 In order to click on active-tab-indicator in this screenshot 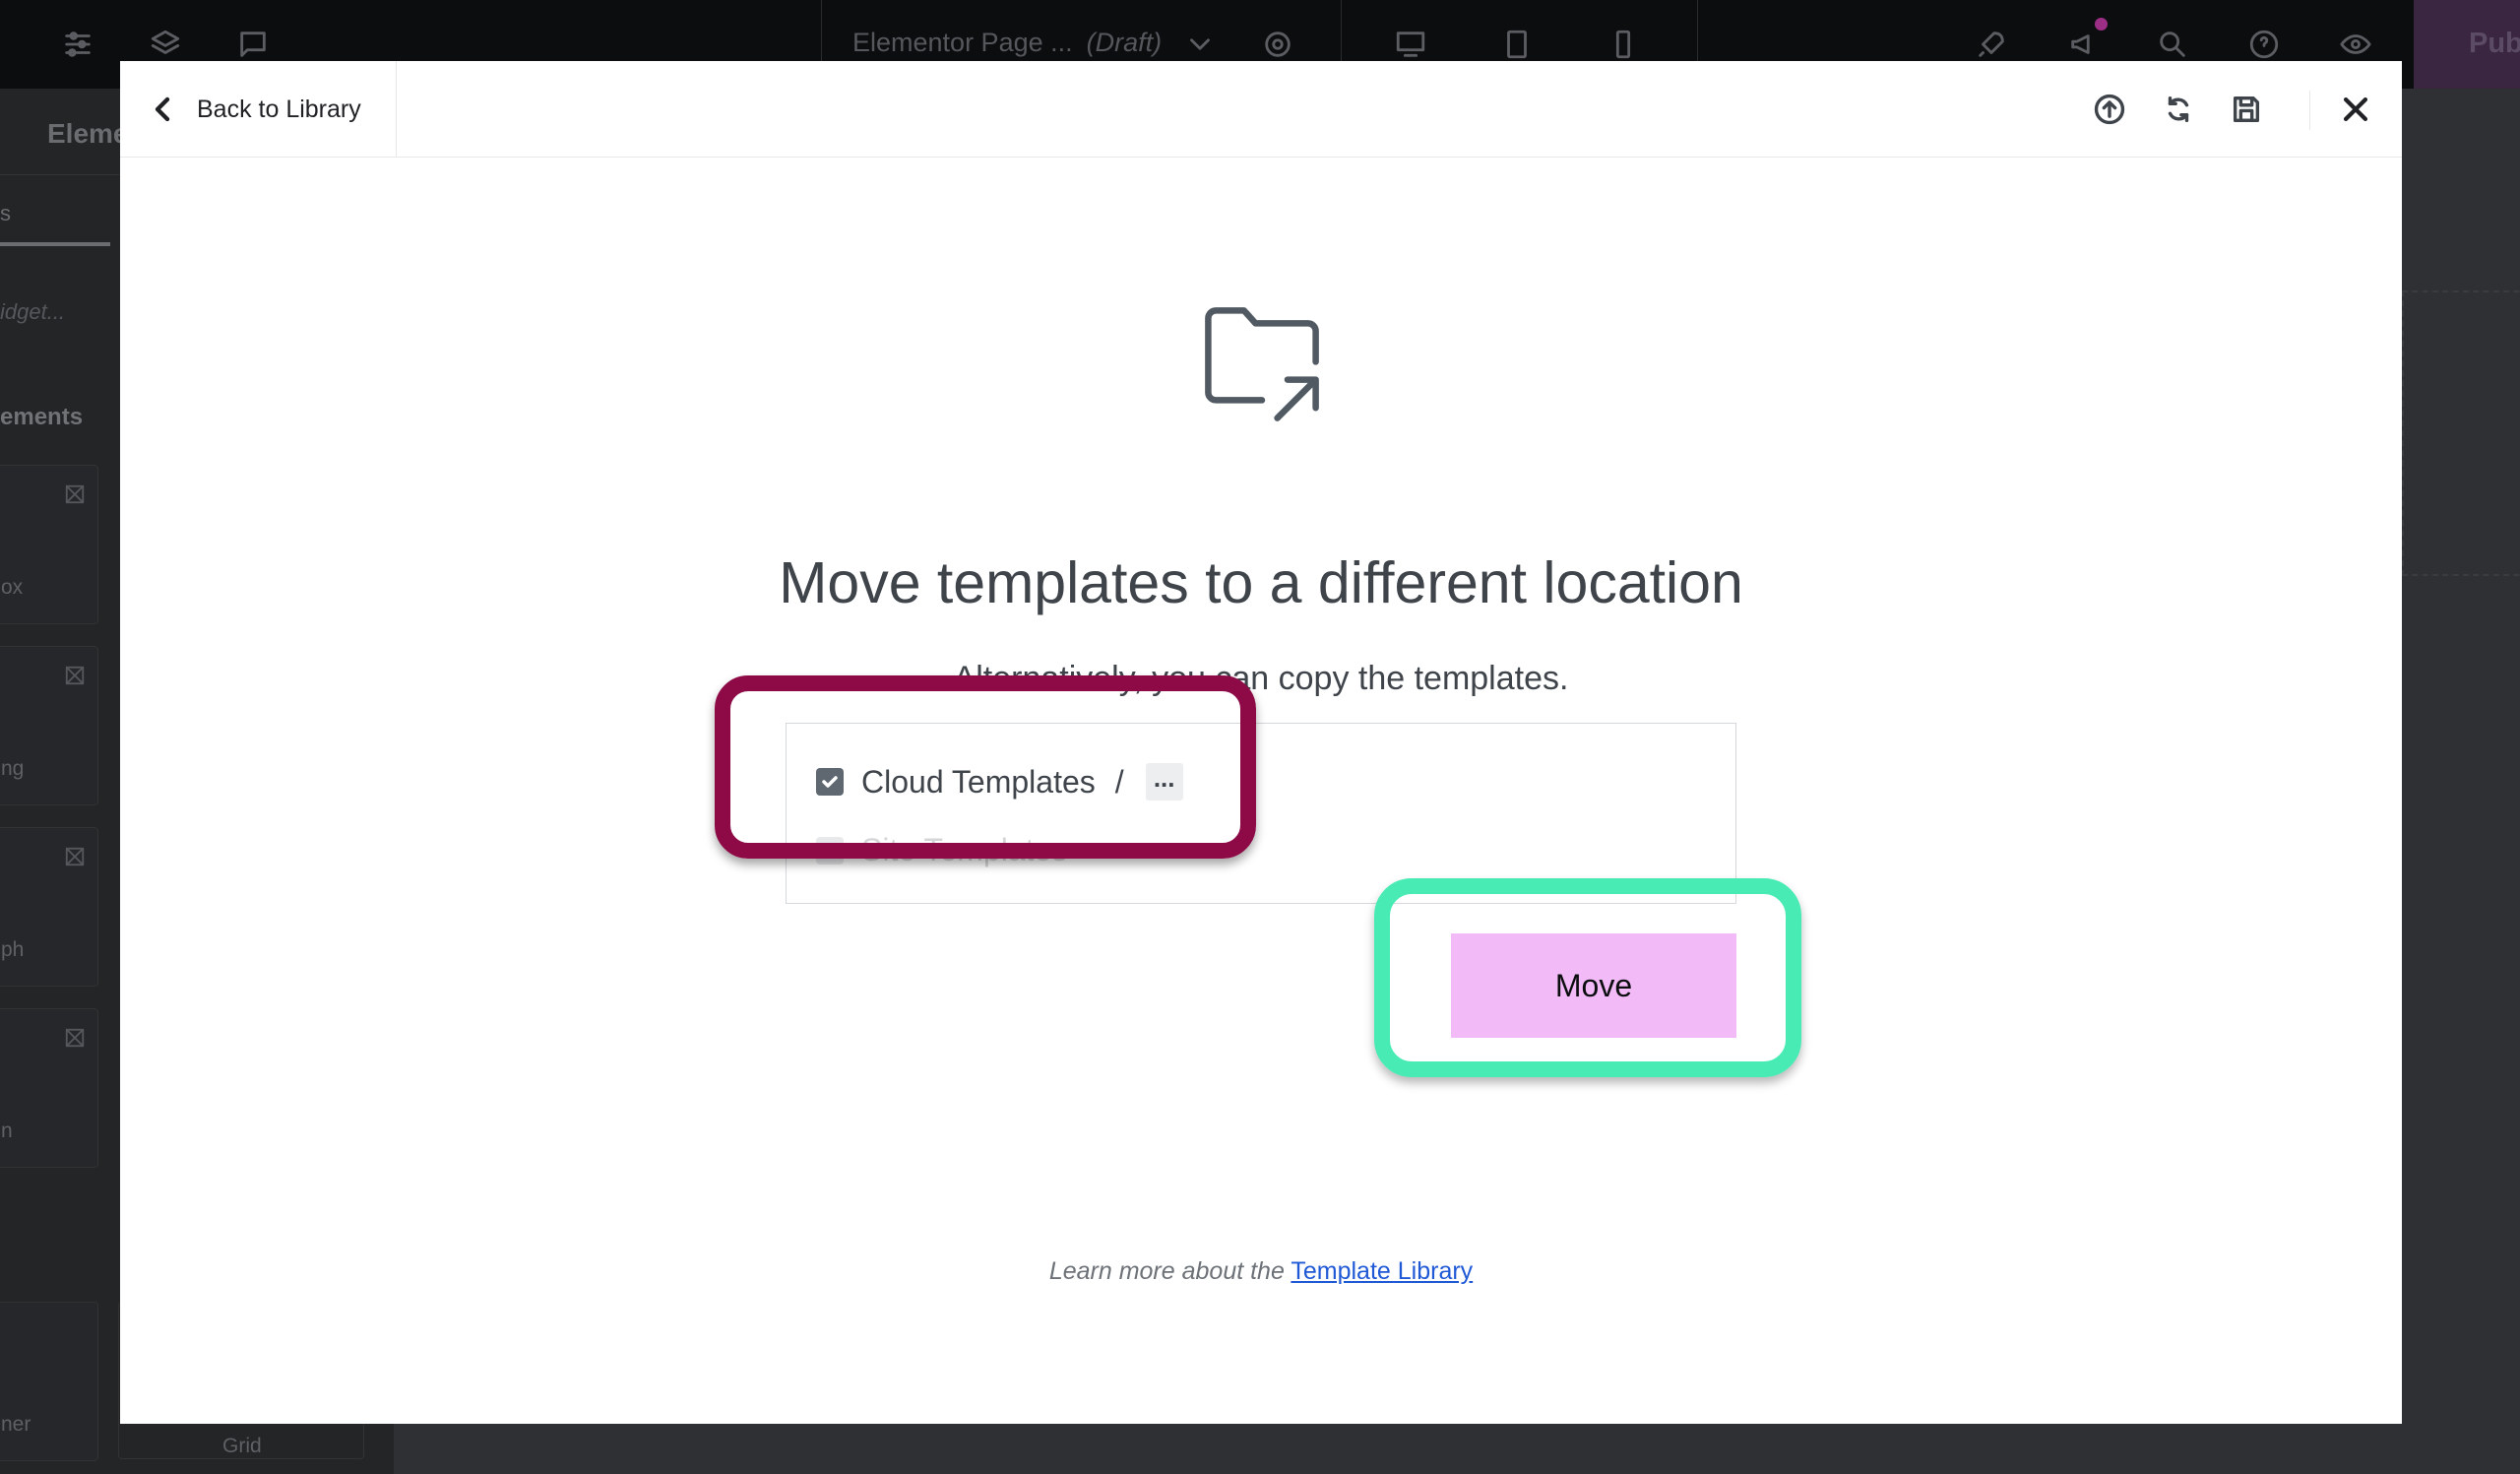, I will do `click(55, 244)`.